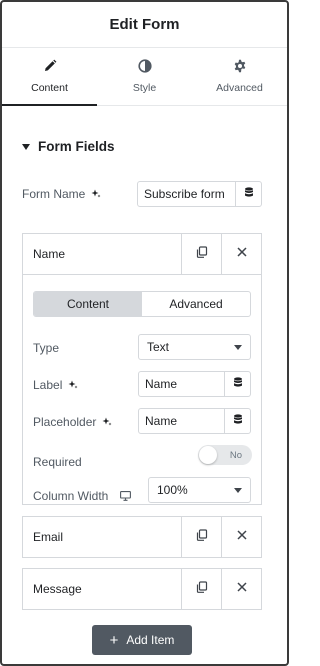 The width and height of the screenshot is (320, 666). Describe the element at coordinates (76, 146) in the screenshot. I see `section-title: Form Fields` at that location.